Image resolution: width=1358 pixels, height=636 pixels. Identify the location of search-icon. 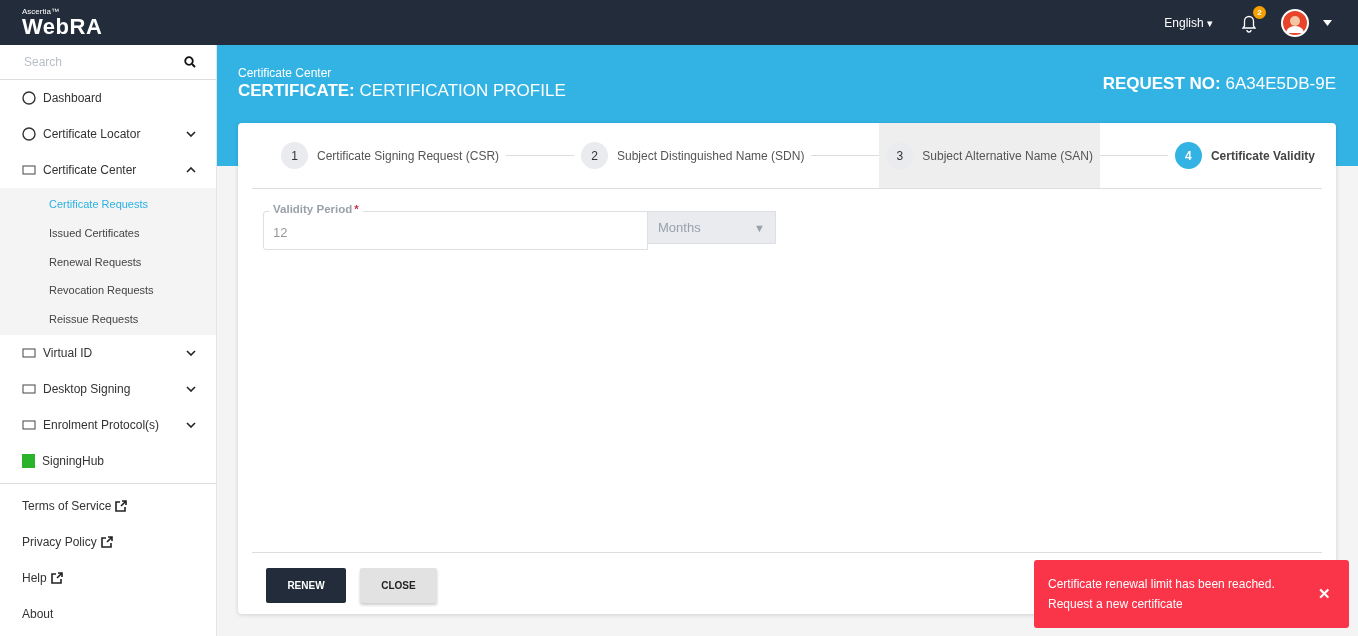
(190, 62).